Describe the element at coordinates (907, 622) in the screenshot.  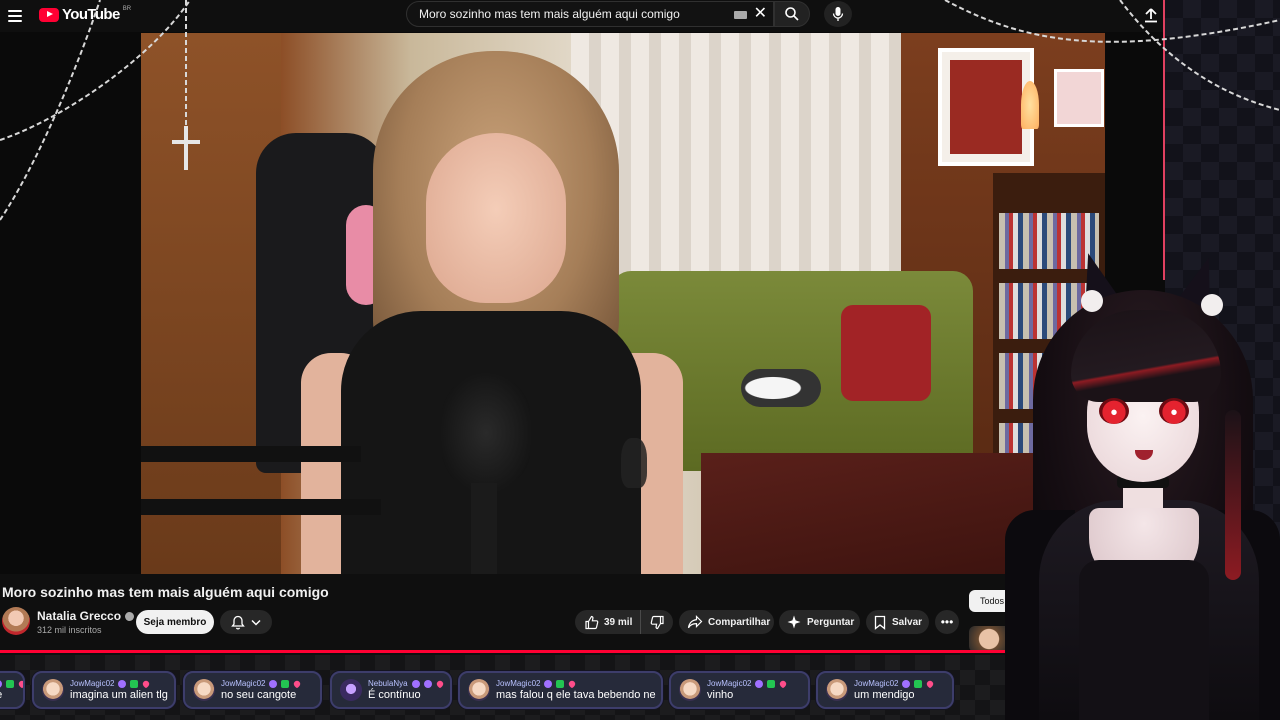
I see `save-label: Salvar` at that location.